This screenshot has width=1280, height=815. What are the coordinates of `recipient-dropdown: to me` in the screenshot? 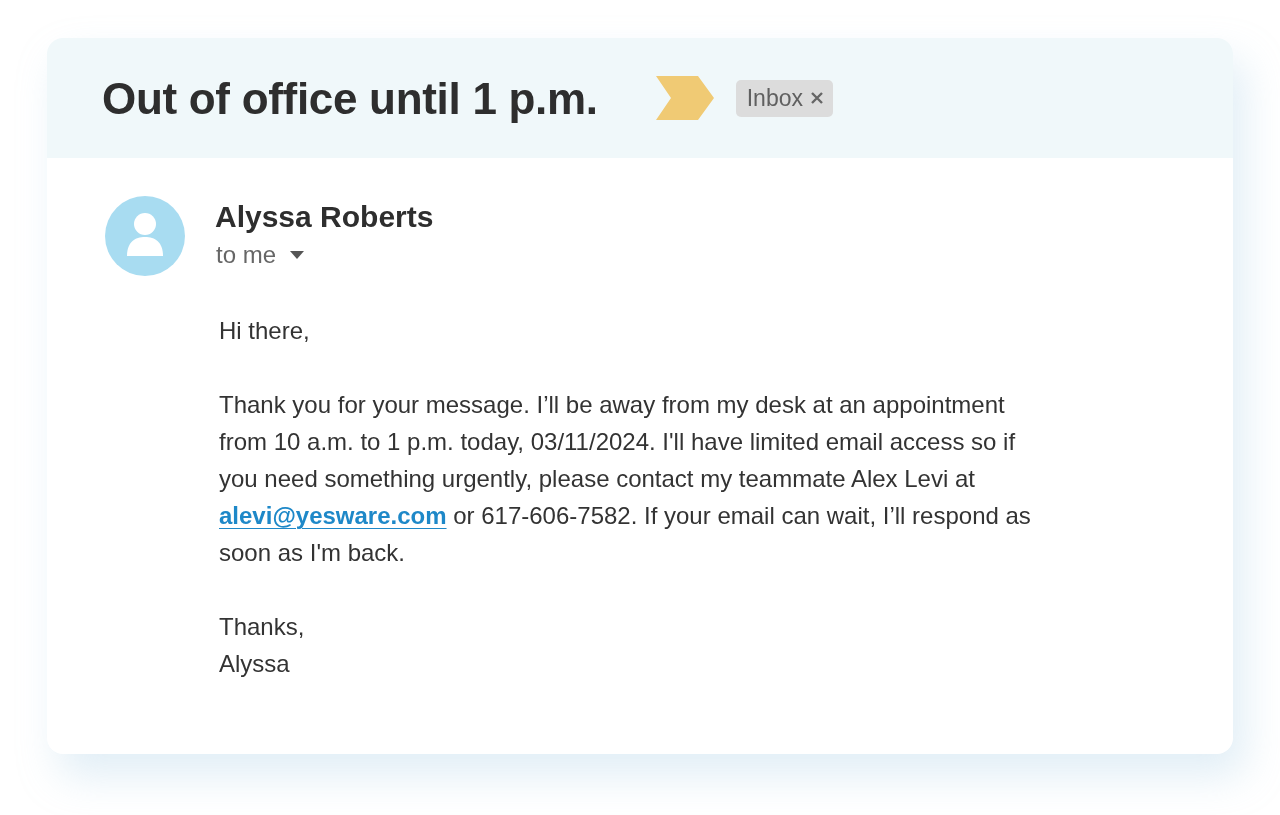 It's located at (260, 255).